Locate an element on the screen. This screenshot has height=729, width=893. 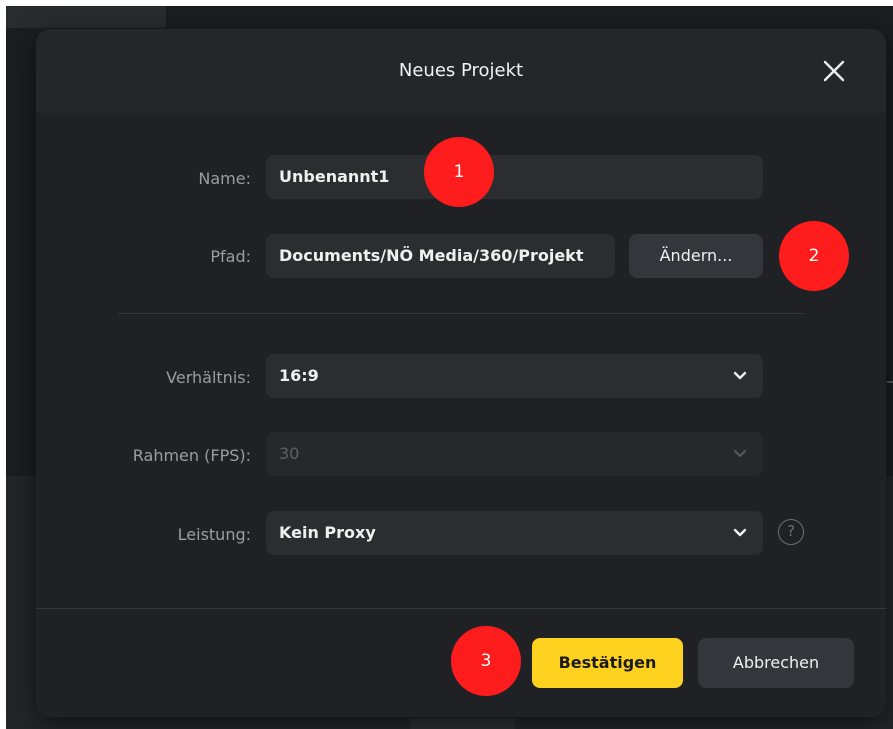
section-divider is located at coordinates (461, 313).